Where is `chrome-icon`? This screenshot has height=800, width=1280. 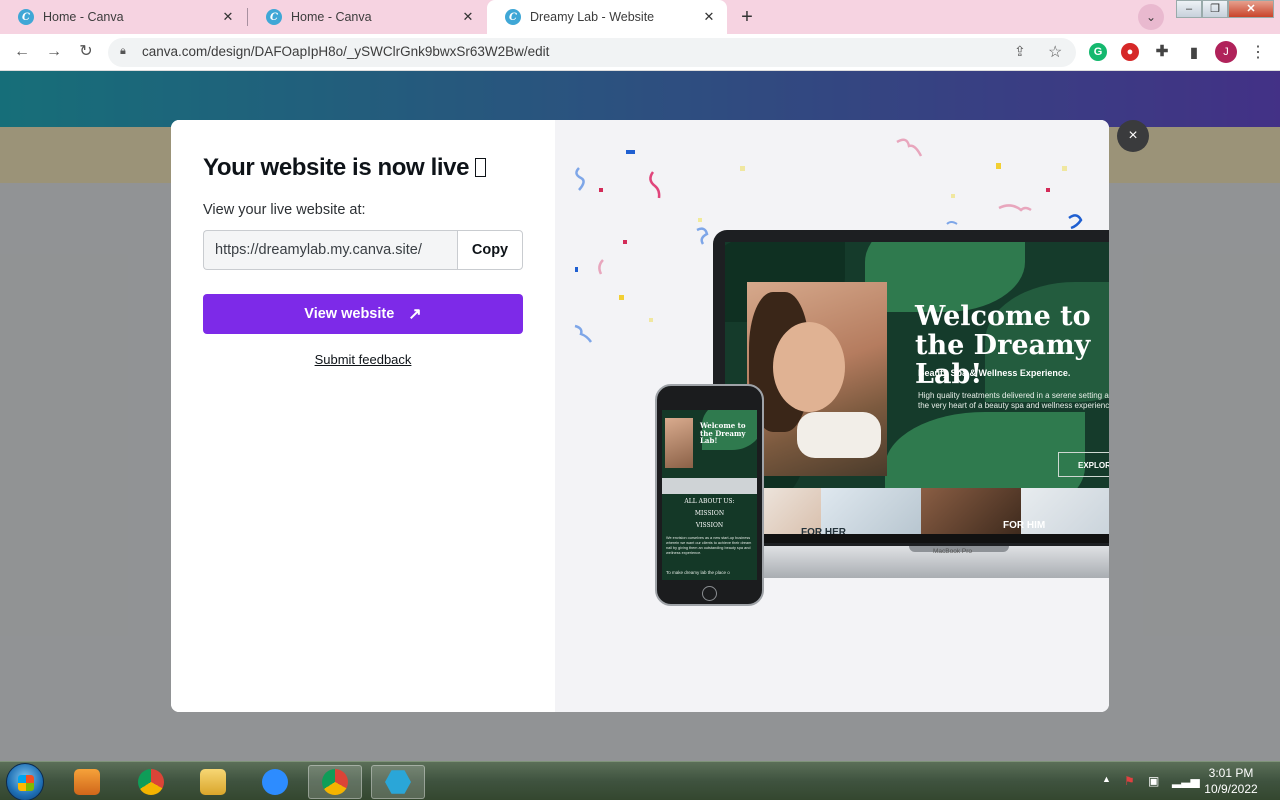 chrome-icon is located at coordinates (151, 782).